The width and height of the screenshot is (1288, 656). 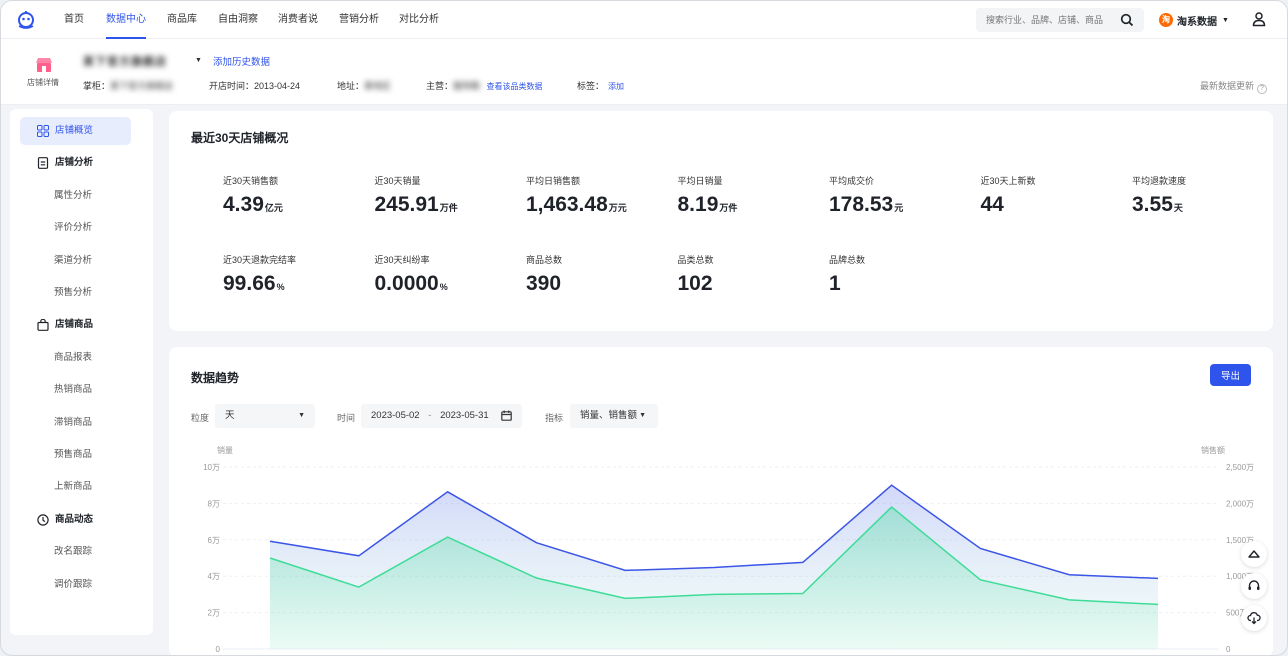 I want to click on sidebar-item: 预售商品, so click(x=75, y=455).